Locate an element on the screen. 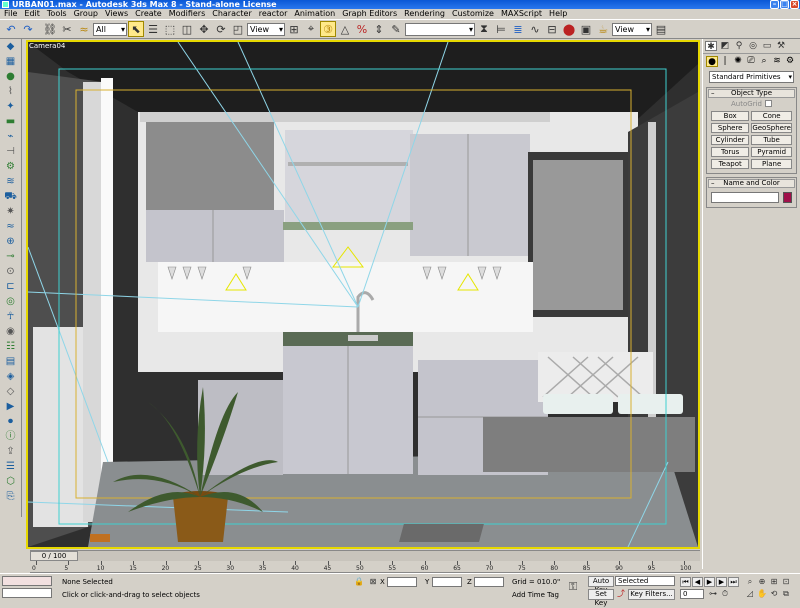 The height and width of the screenshot is (608, 800). motion-tab-icon: ◎ is located at coordinates (753, 46).